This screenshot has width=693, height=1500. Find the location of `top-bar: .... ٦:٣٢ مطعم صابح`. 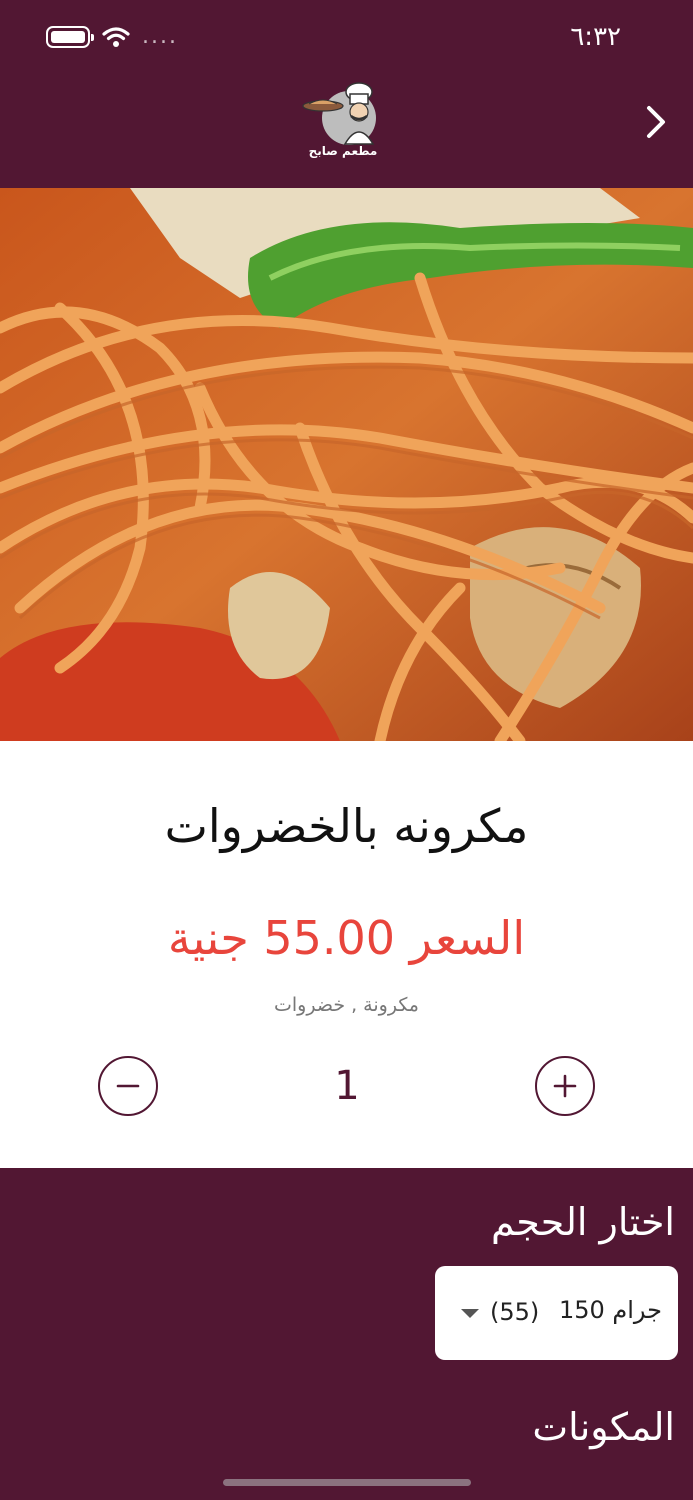

top-bar: .... ٦:٣٢ مطعم صابح is located at coordinates (346, 94).